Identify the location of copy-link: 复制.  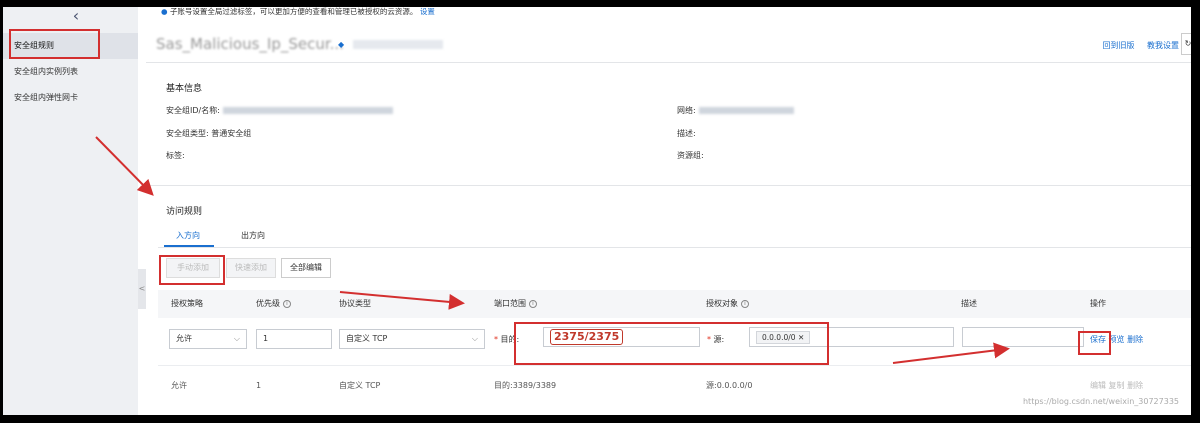
(1117, 385).